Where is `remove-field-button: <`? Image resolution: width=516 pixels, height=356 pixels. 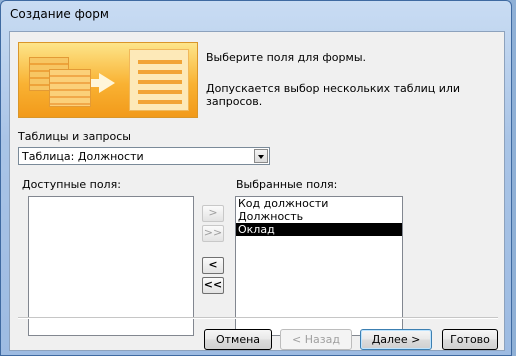 remove-field-button: < is located at coordinates (213, 265).